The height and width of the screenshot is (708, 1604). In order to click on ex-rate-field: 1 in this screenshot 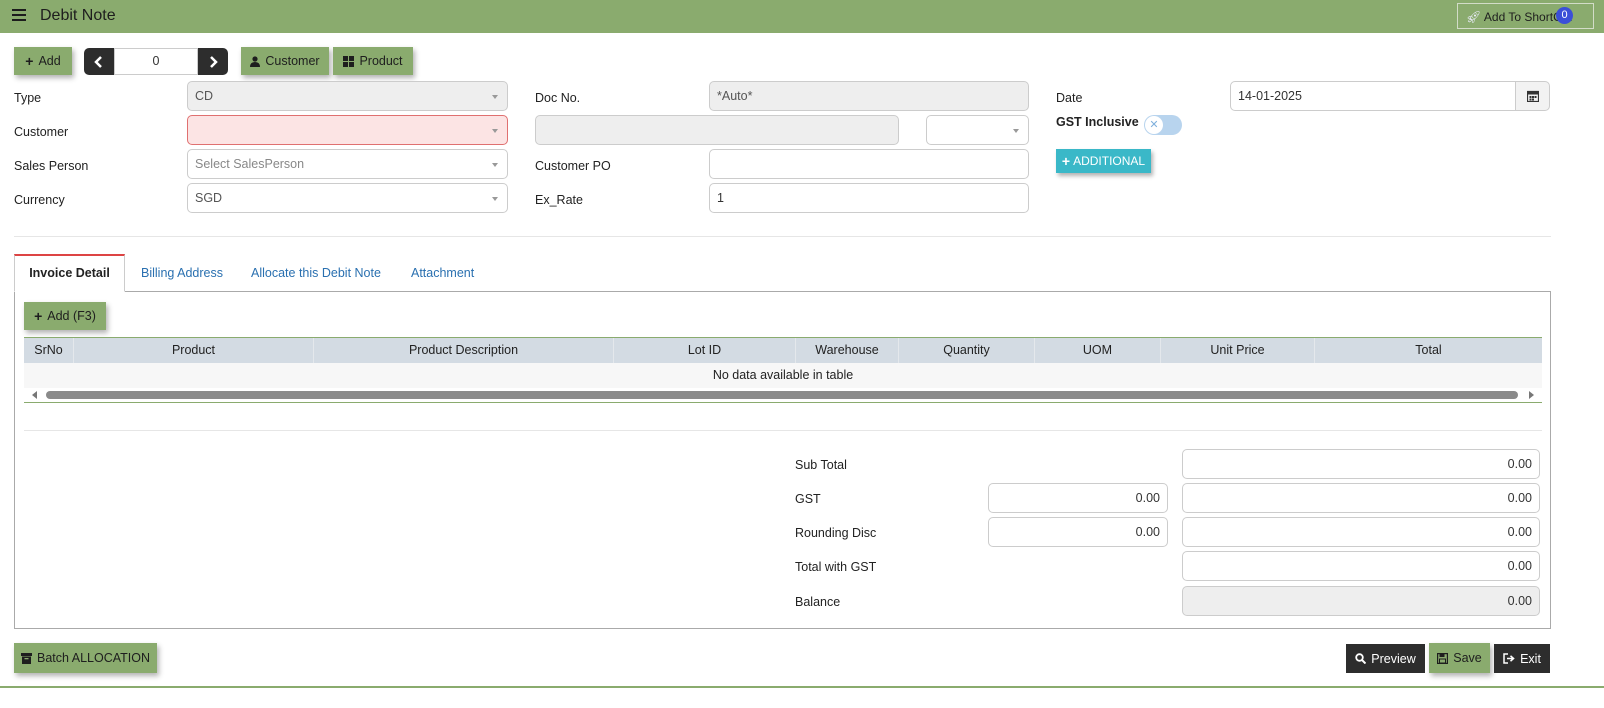, I will do `click(869, 198)`.